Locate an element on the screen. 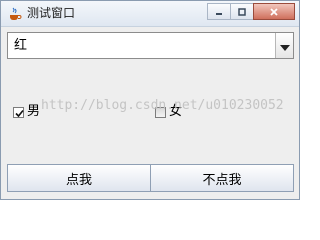  combobox-selected-value: 红 is located at coordinates (21, 45).